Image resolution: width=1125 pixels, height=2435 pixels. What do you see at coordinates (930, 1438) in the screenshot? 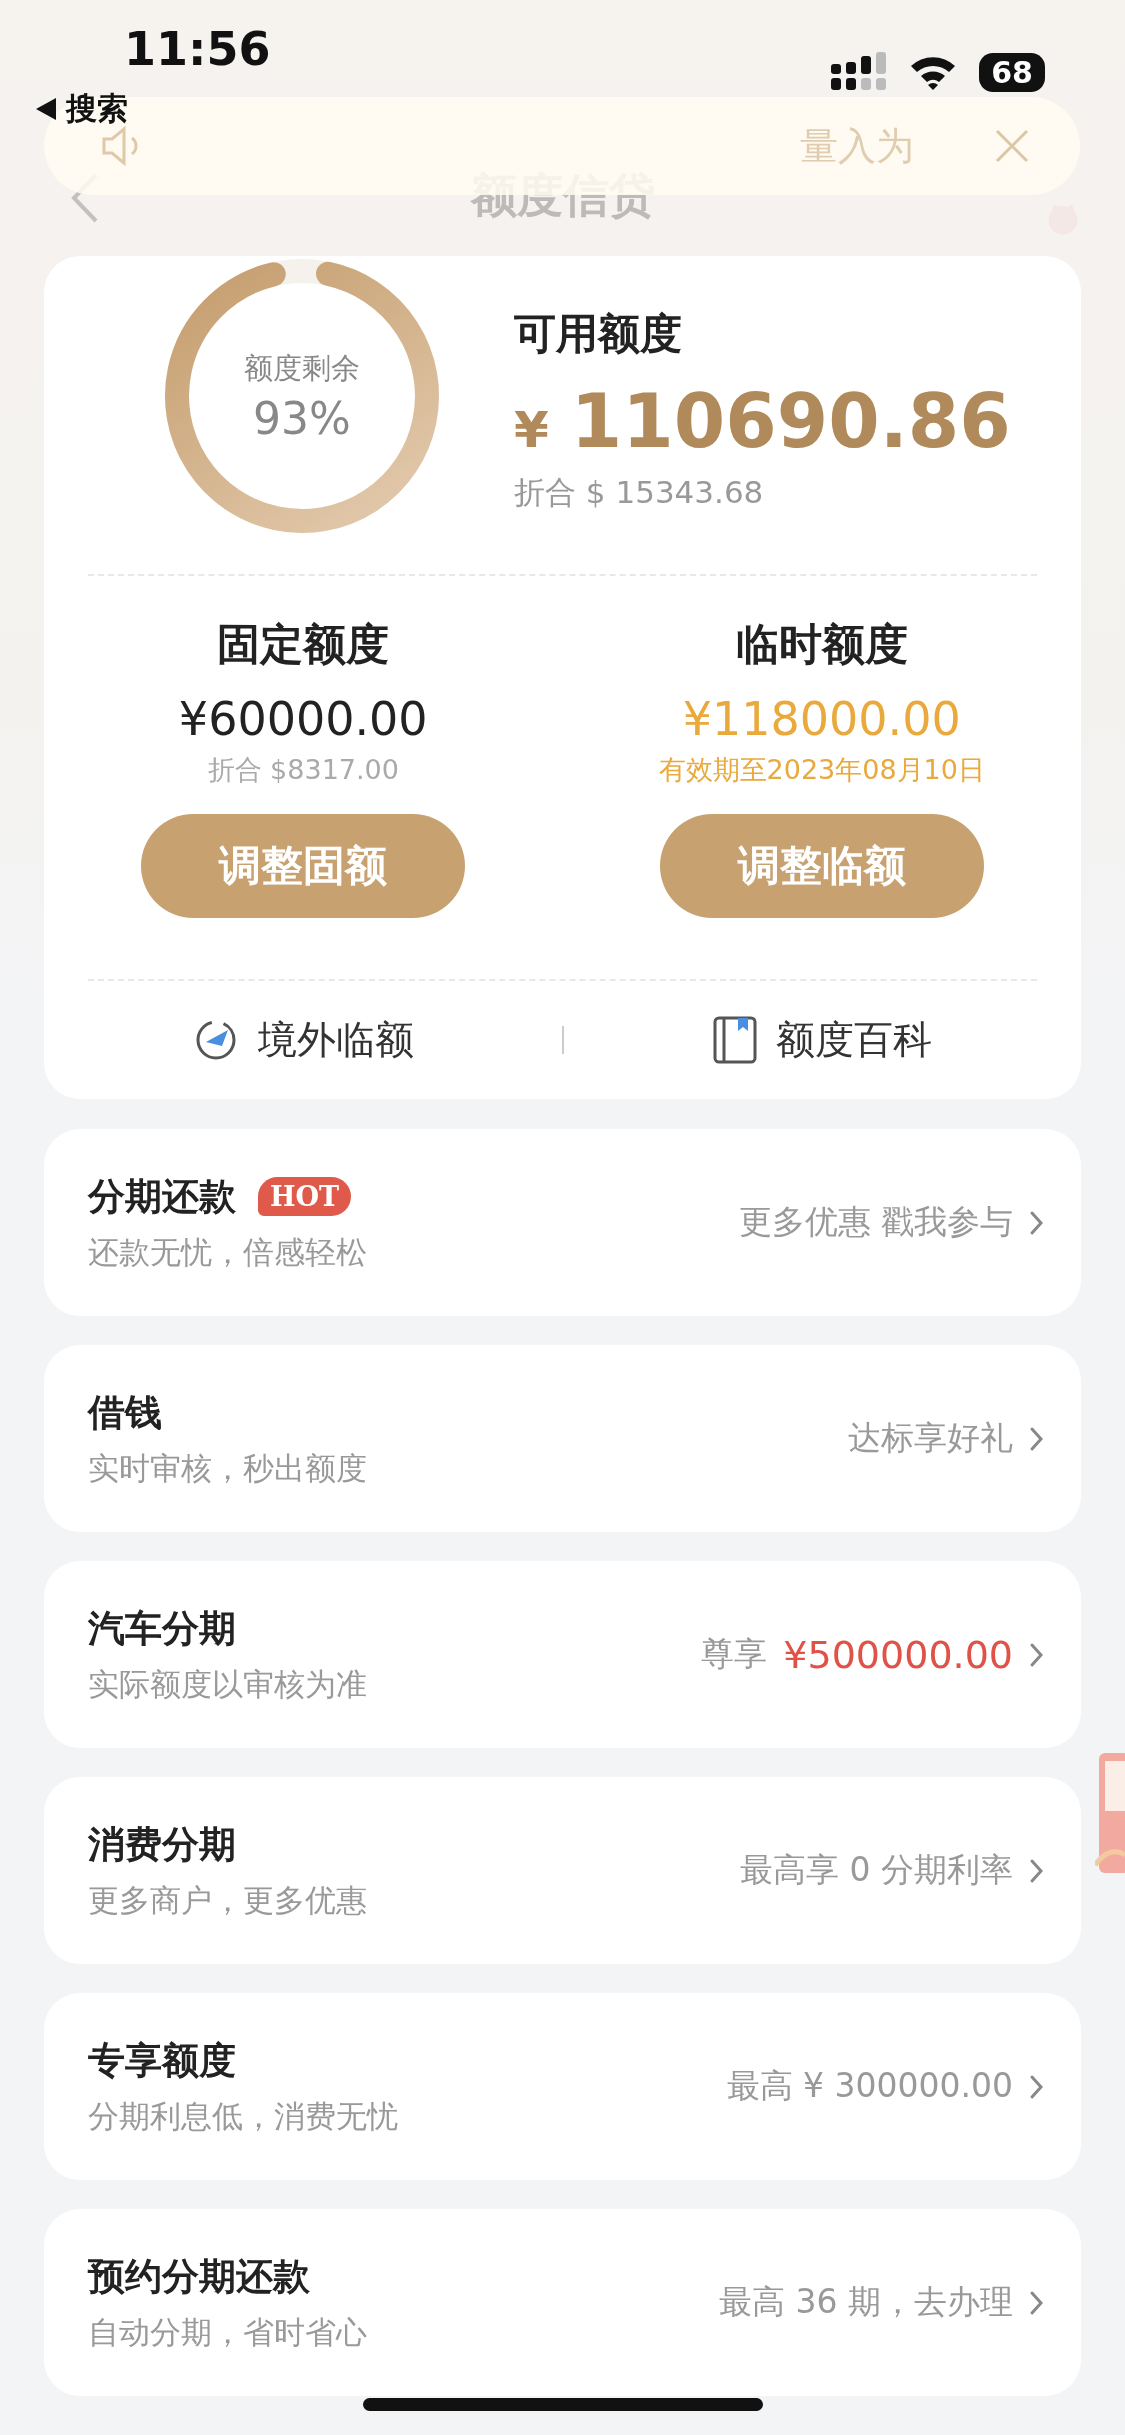
I see `promo-text: 达标享好礼` at bounding box center [930, 1438].